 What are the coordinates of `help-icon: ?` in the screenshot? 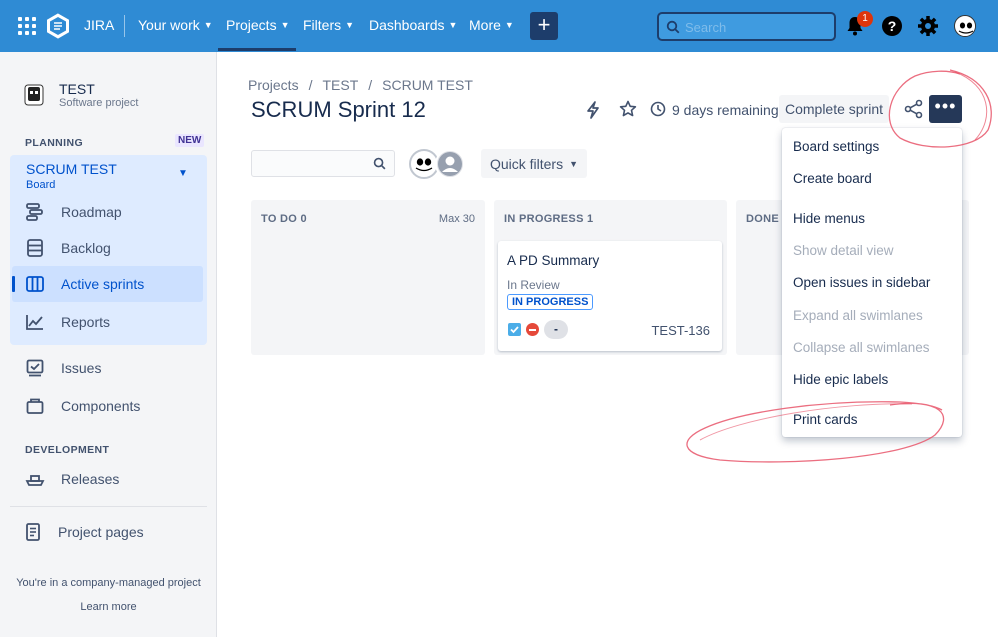 It's located at (892, 26).